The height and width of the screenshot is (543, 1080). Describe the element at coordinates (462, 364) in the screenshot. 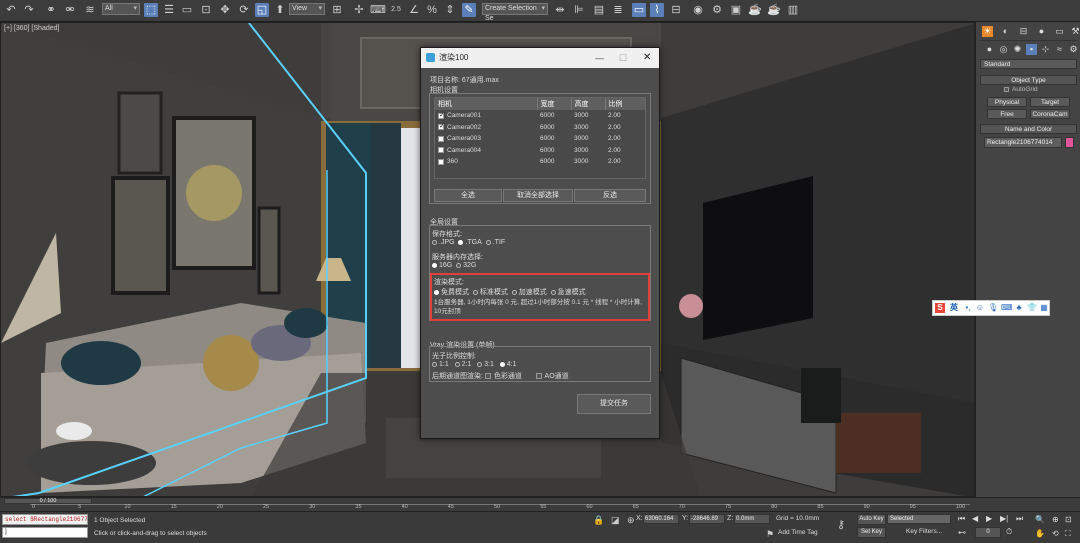

I see `ratio-2-1-radio: 2:1` at that location.